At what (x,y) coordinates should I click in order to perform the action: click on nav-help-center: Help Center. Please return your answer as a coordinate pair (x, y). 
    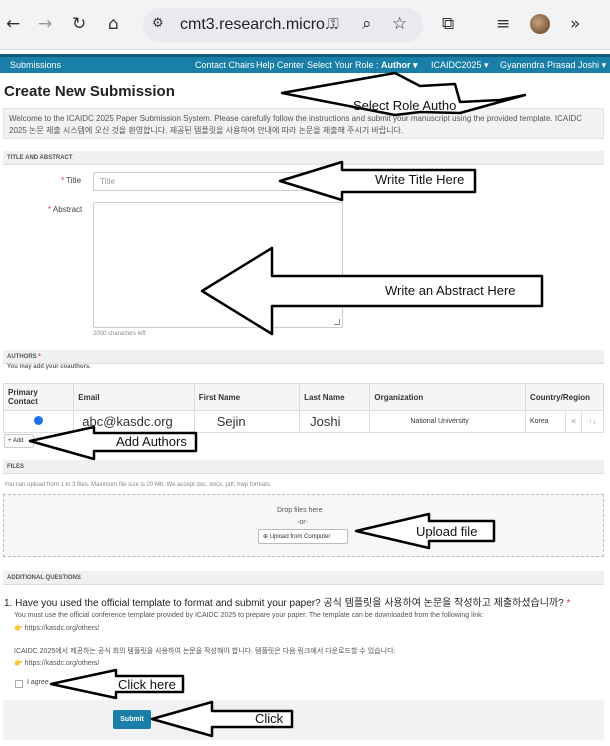
    Looking at the image, I should click on (280, 65).